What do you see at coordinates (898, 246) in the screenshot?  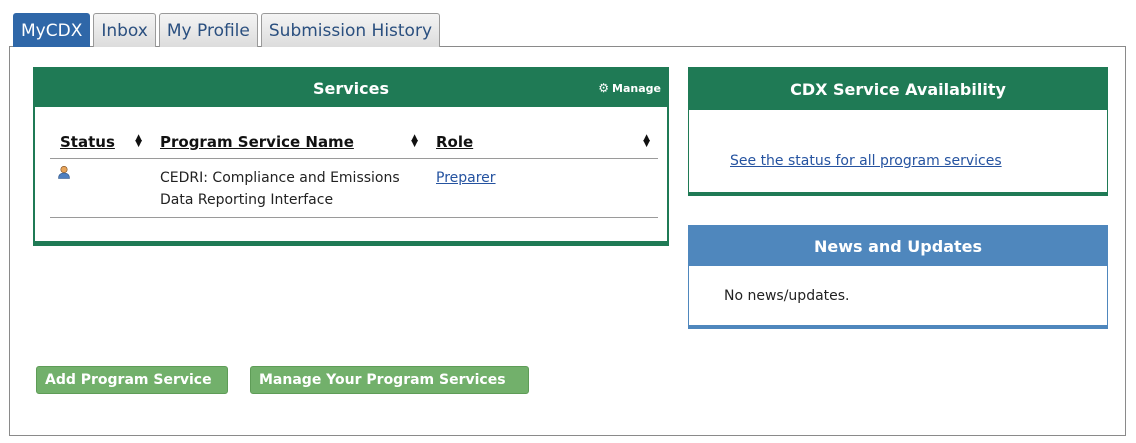 I see `news-title: News and Updates` at bounding box center [898, 246].